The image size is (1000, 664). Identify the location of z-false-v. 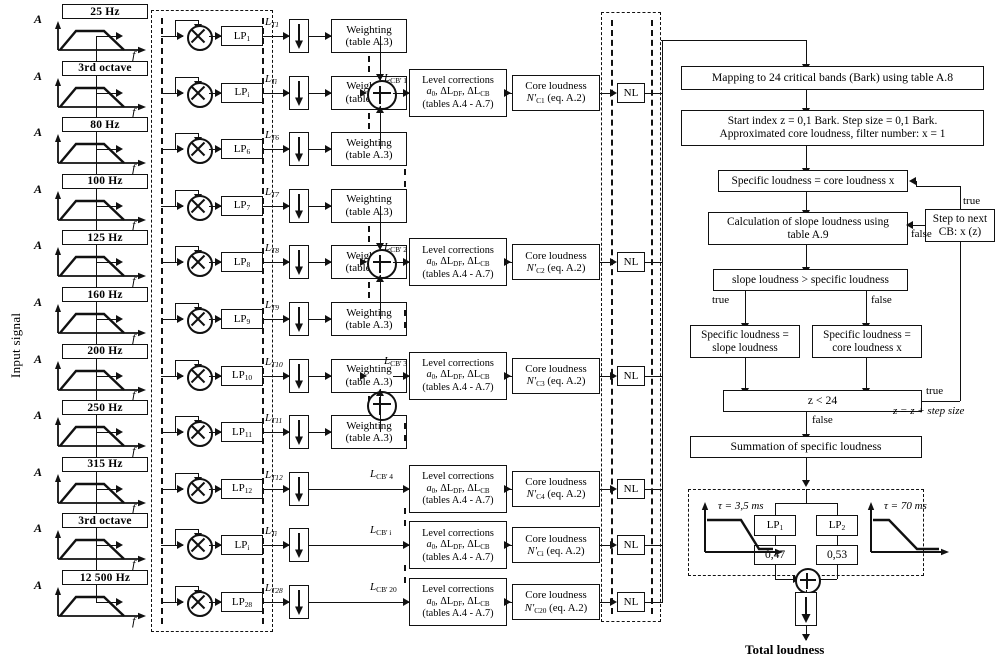
(806, 424).